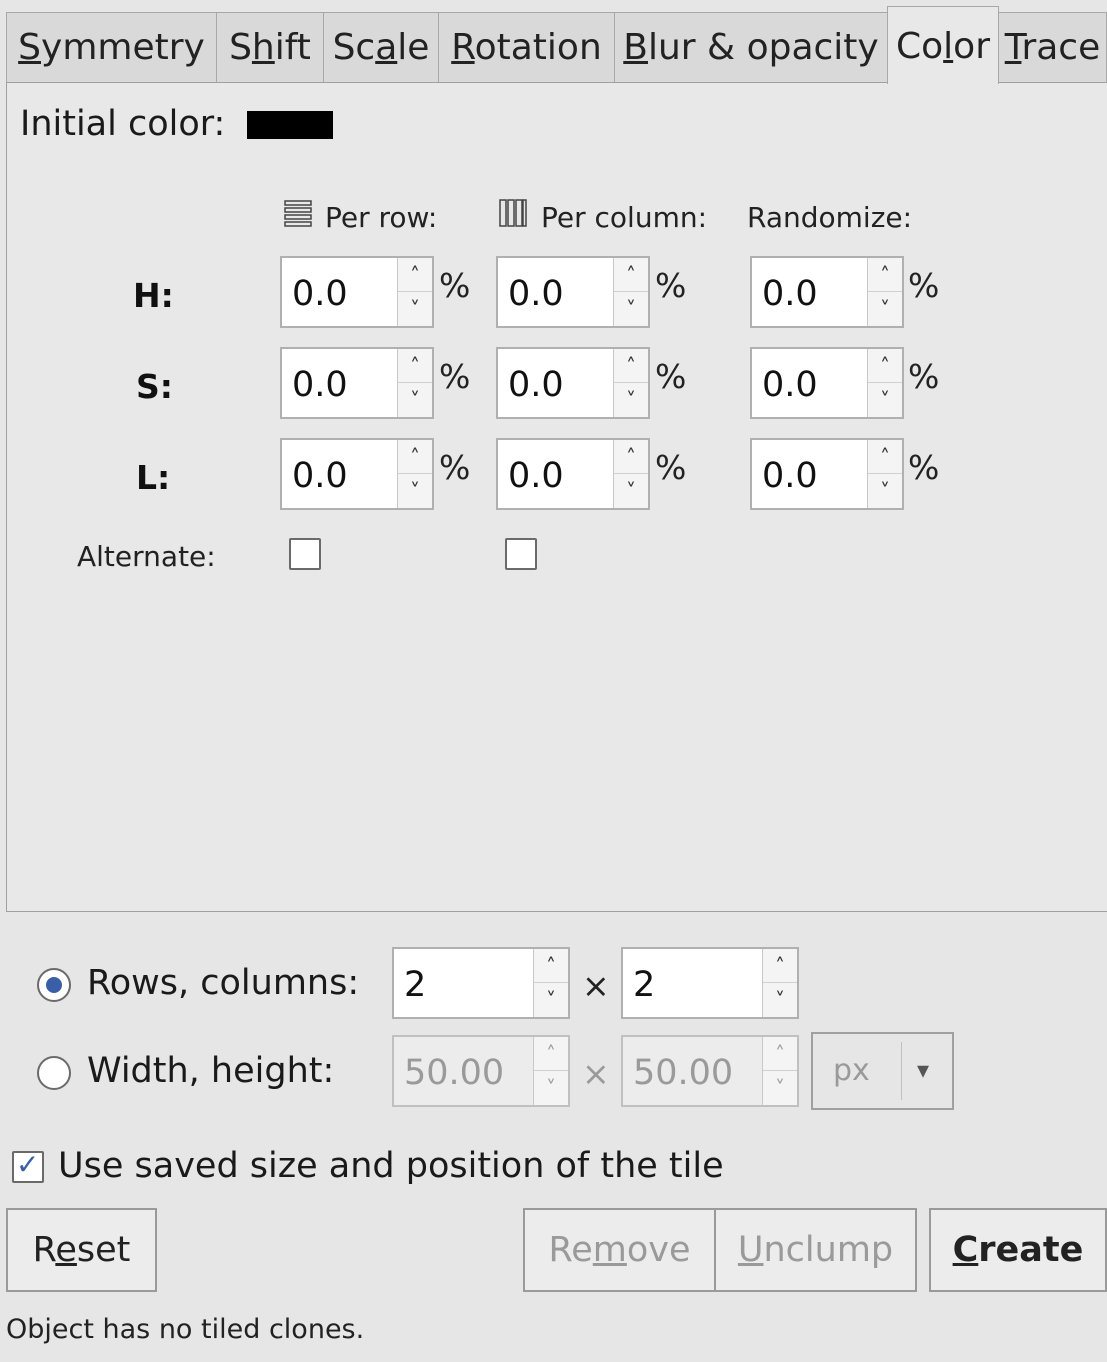 The height and width of the screenshot is (1362, 1107). I want to click on saturation-randomize-spinbox: 0.0 ˄ ˅, so click(827, 383).